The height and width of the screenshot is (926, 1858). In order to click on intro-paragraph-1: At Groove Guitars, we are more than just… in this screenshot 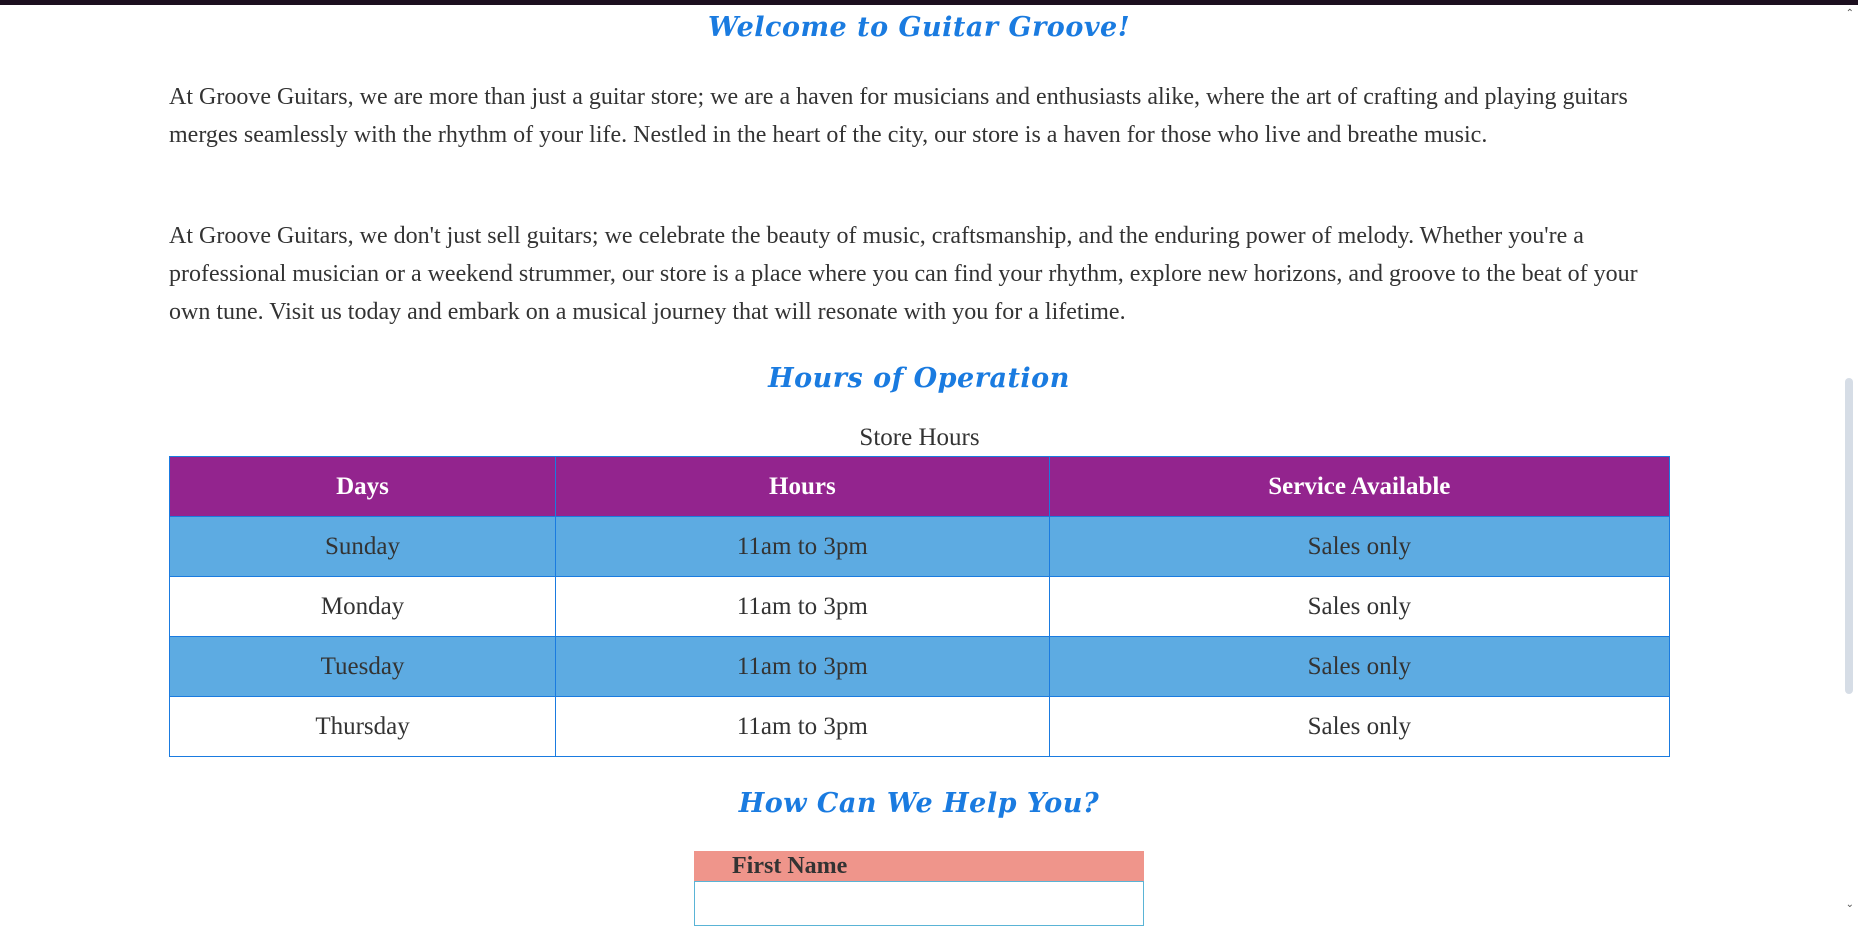, I will do `click(898, 116)`.